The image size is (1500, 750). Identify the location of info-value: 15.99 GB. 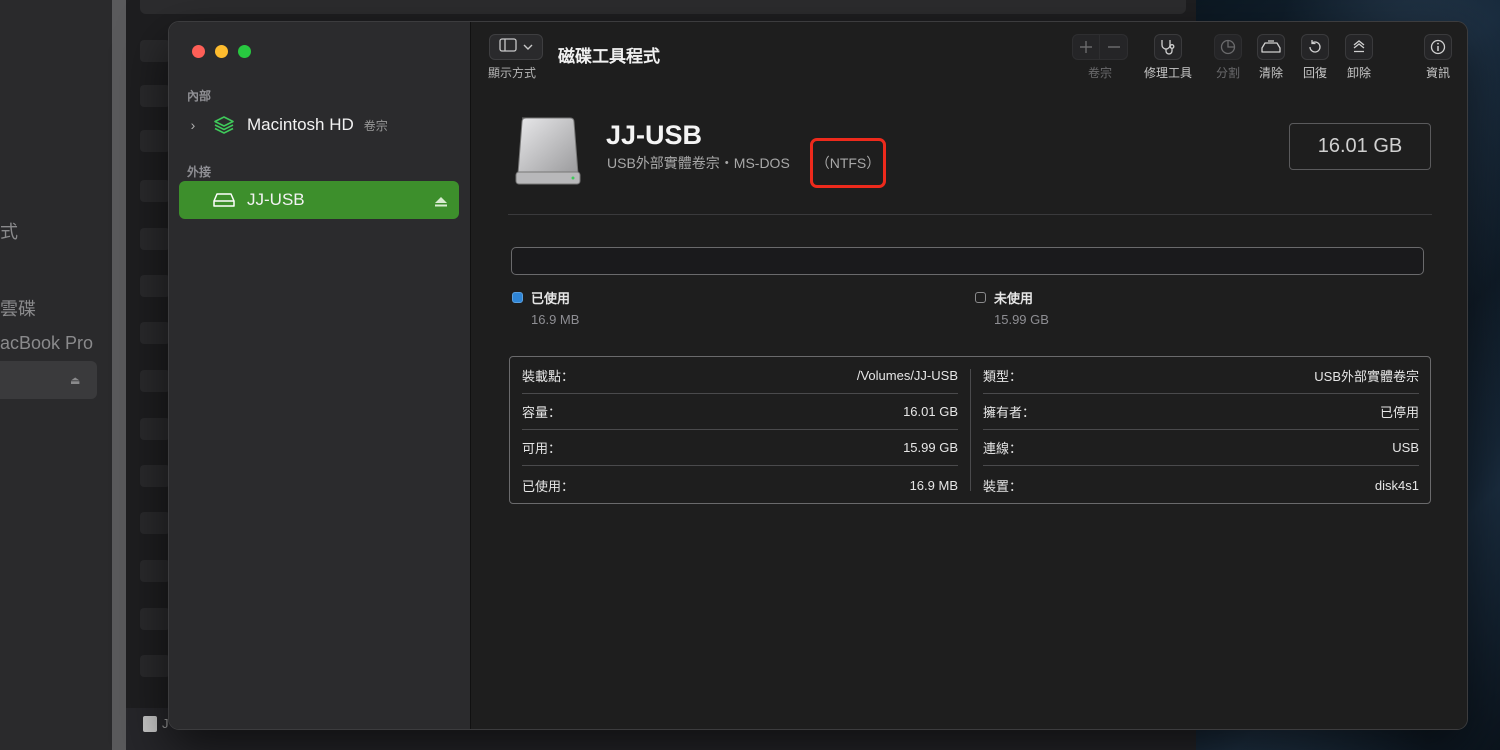
(930, 447).